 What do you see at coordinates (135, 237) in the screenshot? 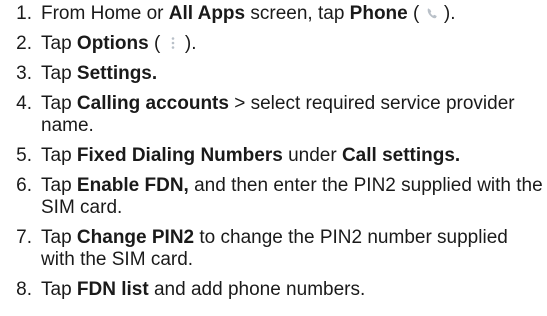
I see `step-emphasis-text: Change PIN2` at bounding box center [135, 237].